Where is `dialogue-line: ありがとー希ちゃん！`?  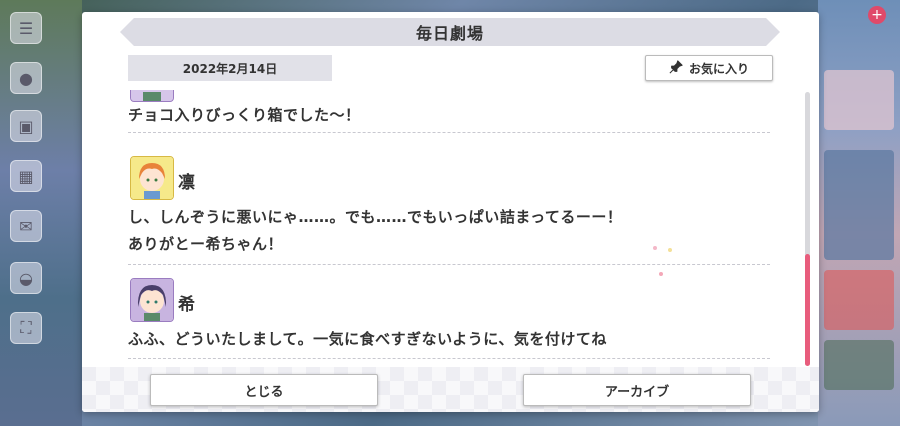 dialogue-line: ありがとー希ちゃん！ is located at coordinates (206, 244).